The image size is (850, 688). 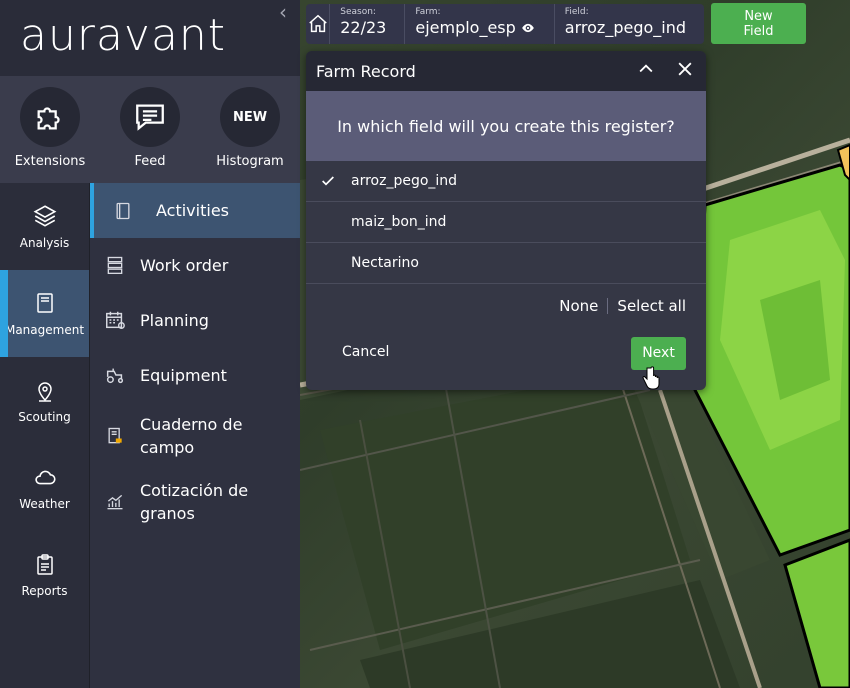 I want to click on clipboard-icon, so click(x=44, y=564).